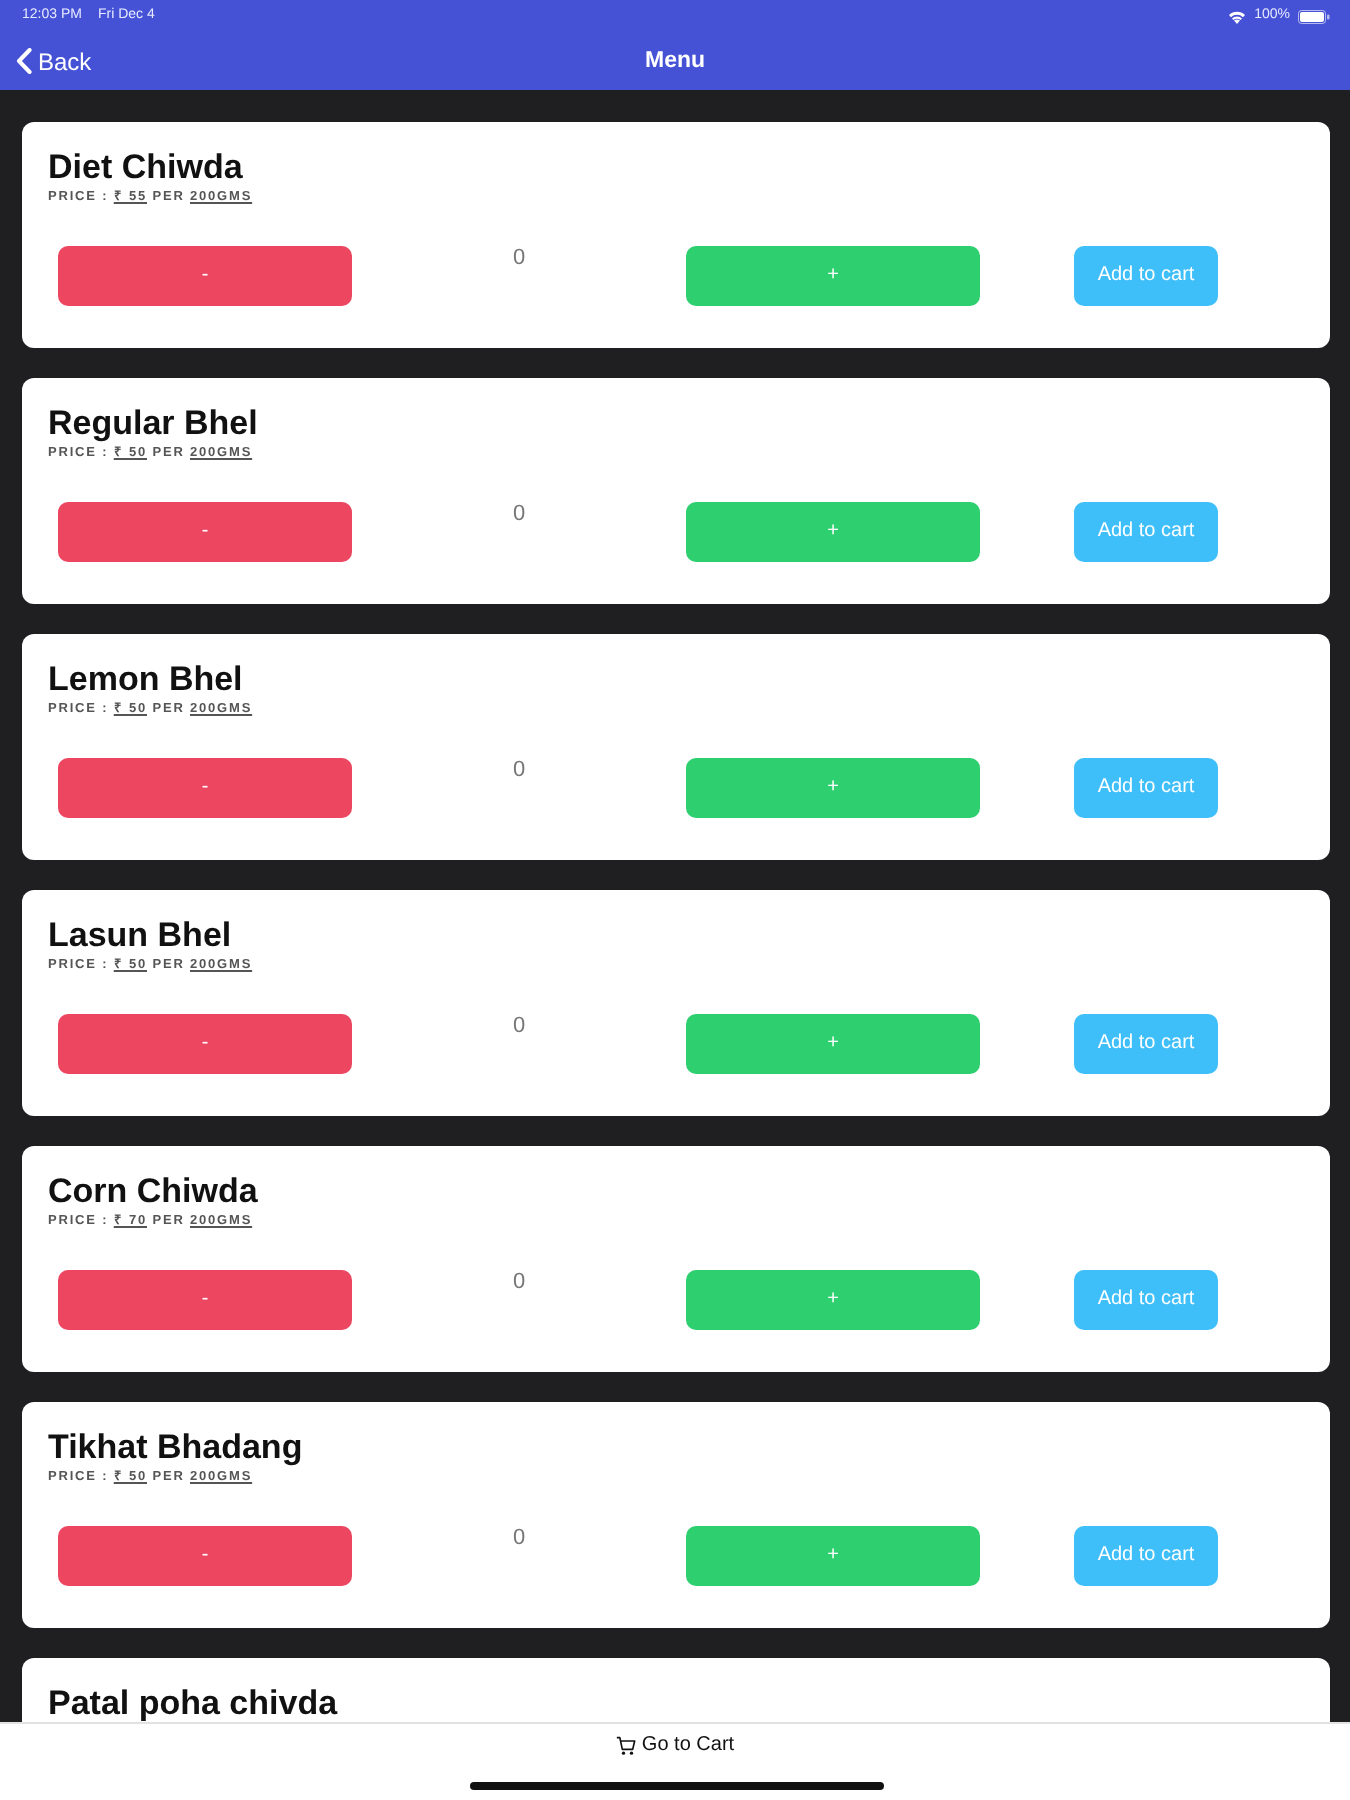  I want to click on go-to-cart-button: Go to Cart, so click(675, 1746).